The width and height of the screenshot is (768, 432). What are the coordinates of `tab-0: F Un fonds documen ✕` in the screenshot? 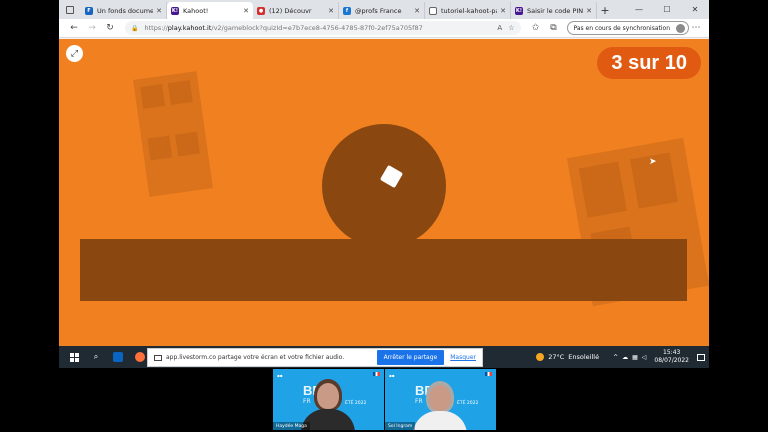 It's located at (124, 10).